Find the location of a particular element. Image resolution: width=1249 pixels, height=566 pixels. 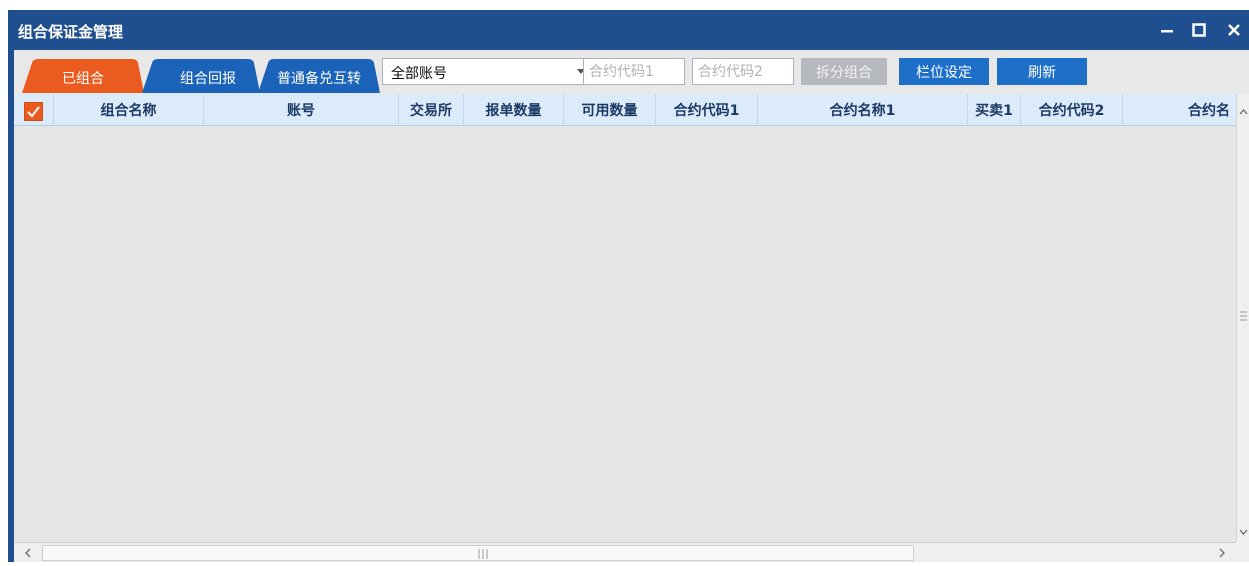

column-header: 合约代码2 is located at coordinates (1072, 109).